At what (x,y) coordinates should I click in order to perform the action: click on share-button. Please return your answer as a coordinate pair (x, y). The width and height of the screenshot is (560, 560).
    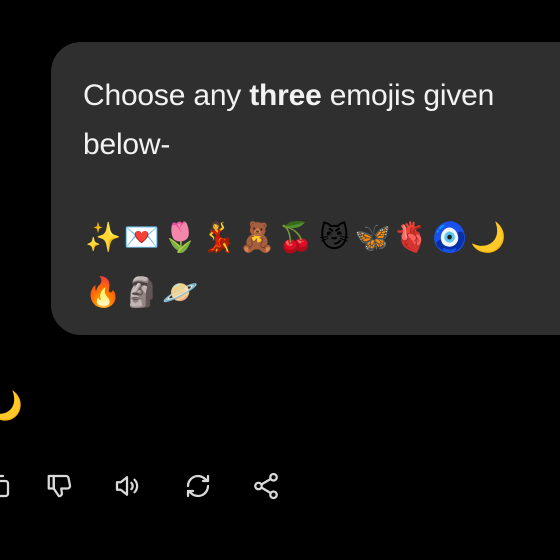
    Looking at the image, I should click on (266, 486).